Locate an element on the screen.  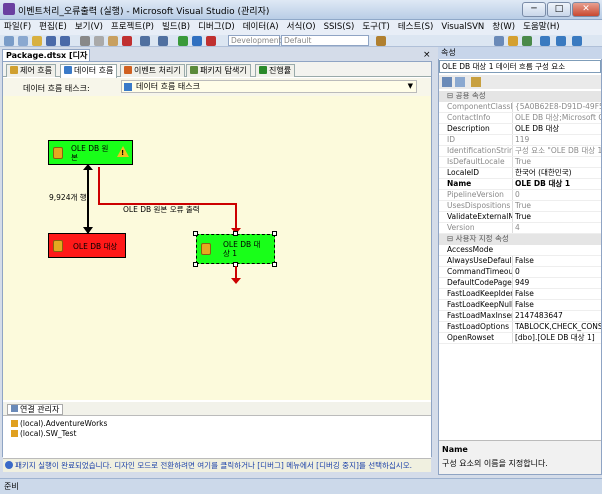
error-path-line-vertical is located at coordinates (99, 186).